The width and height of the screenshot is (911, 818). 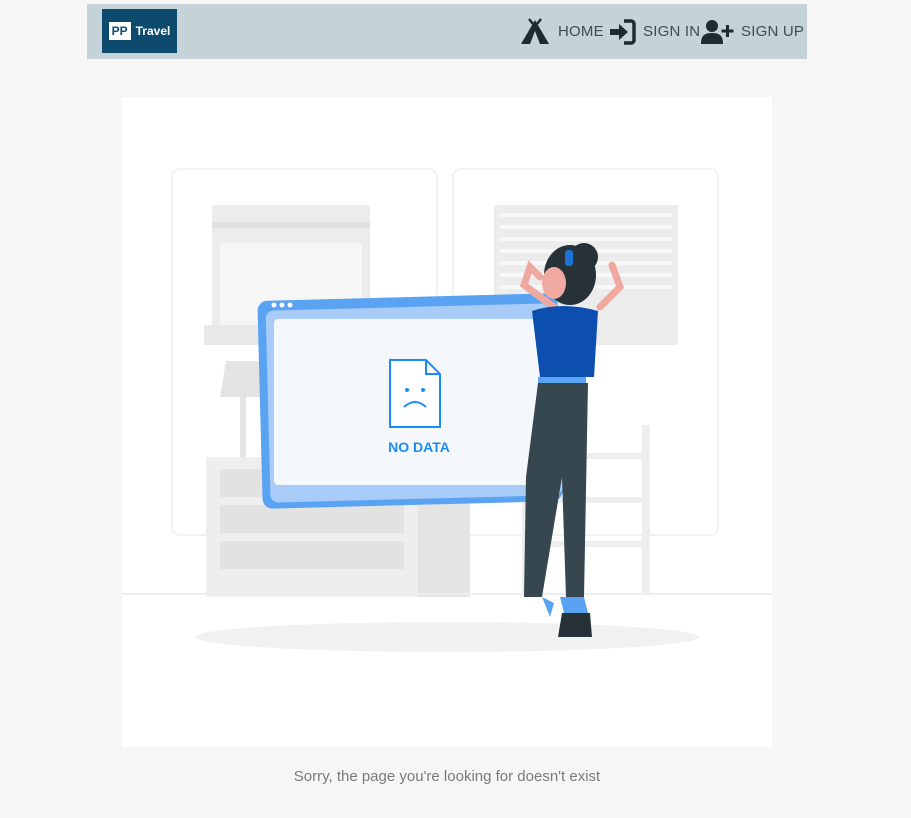 What do you see at coordinates (447, 31) in the screenshot?
I see `top-navbar: PP Travel HOME SIGN IN SIGN UP` at bounding box center [447, 31].